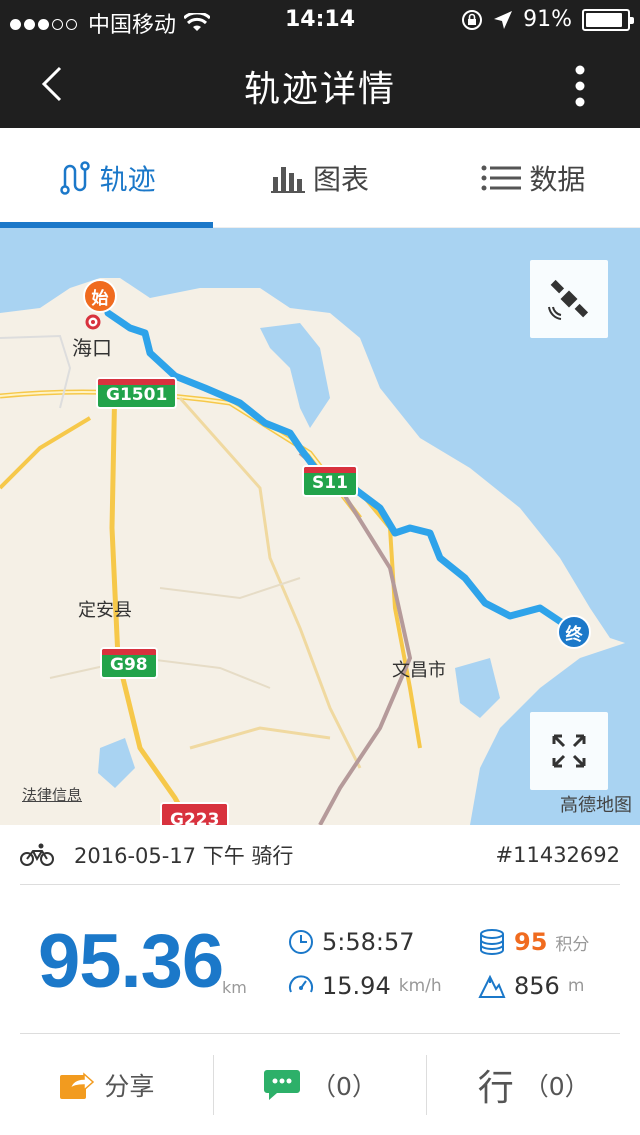 The image size is (640, 1135). What do you see at coordinates (608, 19) in the screenshot?
I see `battery-icon` at bounding box center [608, 19].